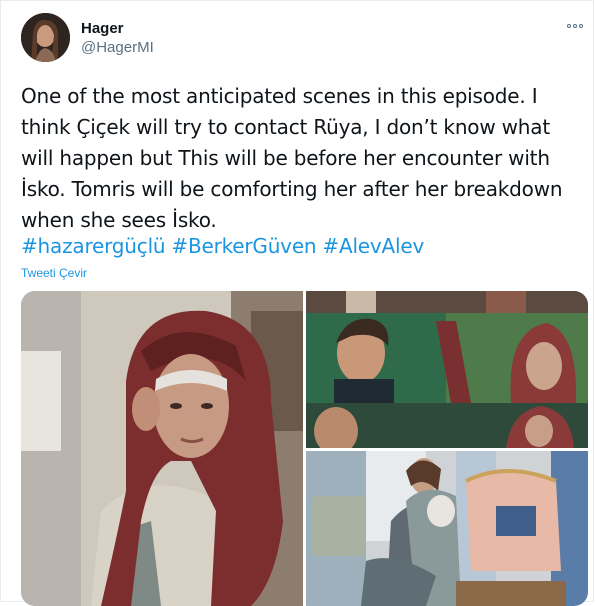 This screenshot has width=596, height=606. I want to click on avatar, so click(45, 37).